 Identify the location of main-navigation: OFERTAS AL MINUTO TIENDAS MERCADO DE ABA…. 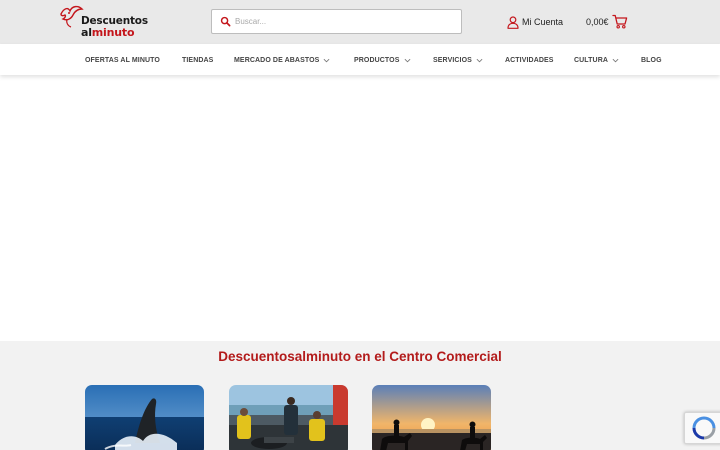
(360, 59).